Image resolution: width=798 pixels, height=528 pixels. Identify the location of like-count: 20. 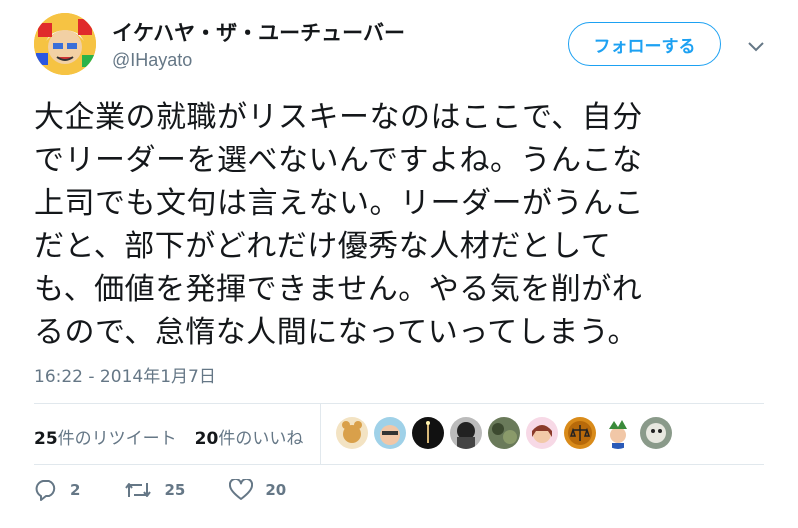
(276, 490).